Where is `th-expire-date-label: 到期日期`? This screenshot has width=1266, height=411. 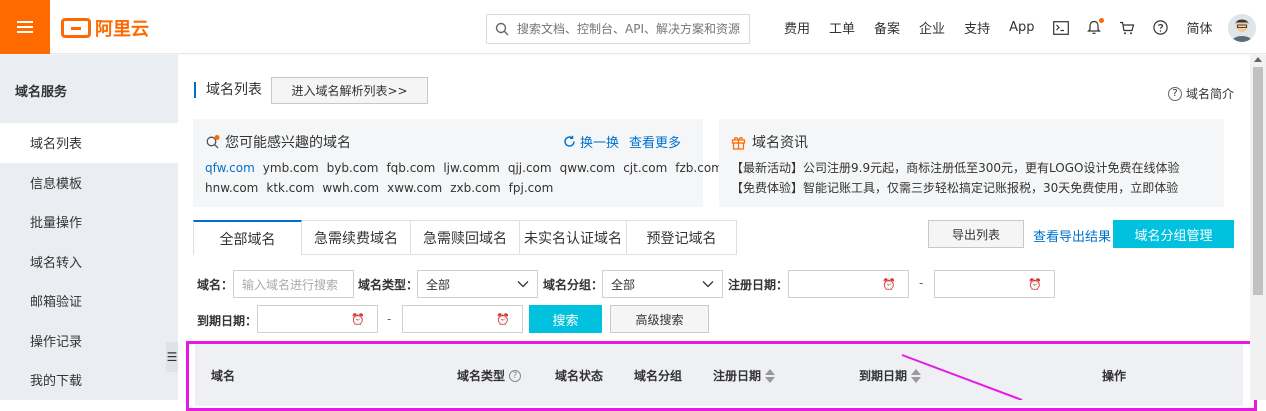 th-expire-date-label: 到期日期 is located at coordinates (883, 376).